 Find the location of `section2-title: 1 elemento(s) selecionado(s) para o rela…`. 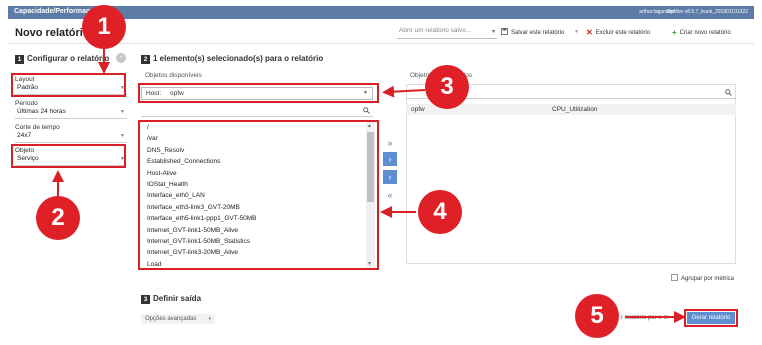

section2-title: 1 elemento(s) selecionado(s) para o rela… is located at coordinates (238, 58).